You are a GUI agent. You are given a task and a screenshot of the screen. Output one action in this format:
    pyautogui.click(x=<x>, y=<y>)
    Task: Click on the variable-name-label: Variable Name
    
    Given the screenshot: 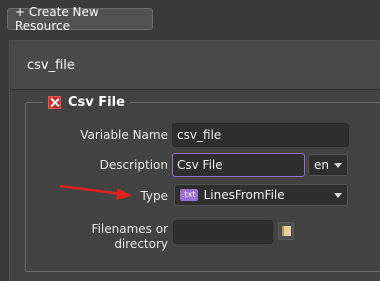 What is the action you would take?
    pyautogui.click(x=124, y=135)
    